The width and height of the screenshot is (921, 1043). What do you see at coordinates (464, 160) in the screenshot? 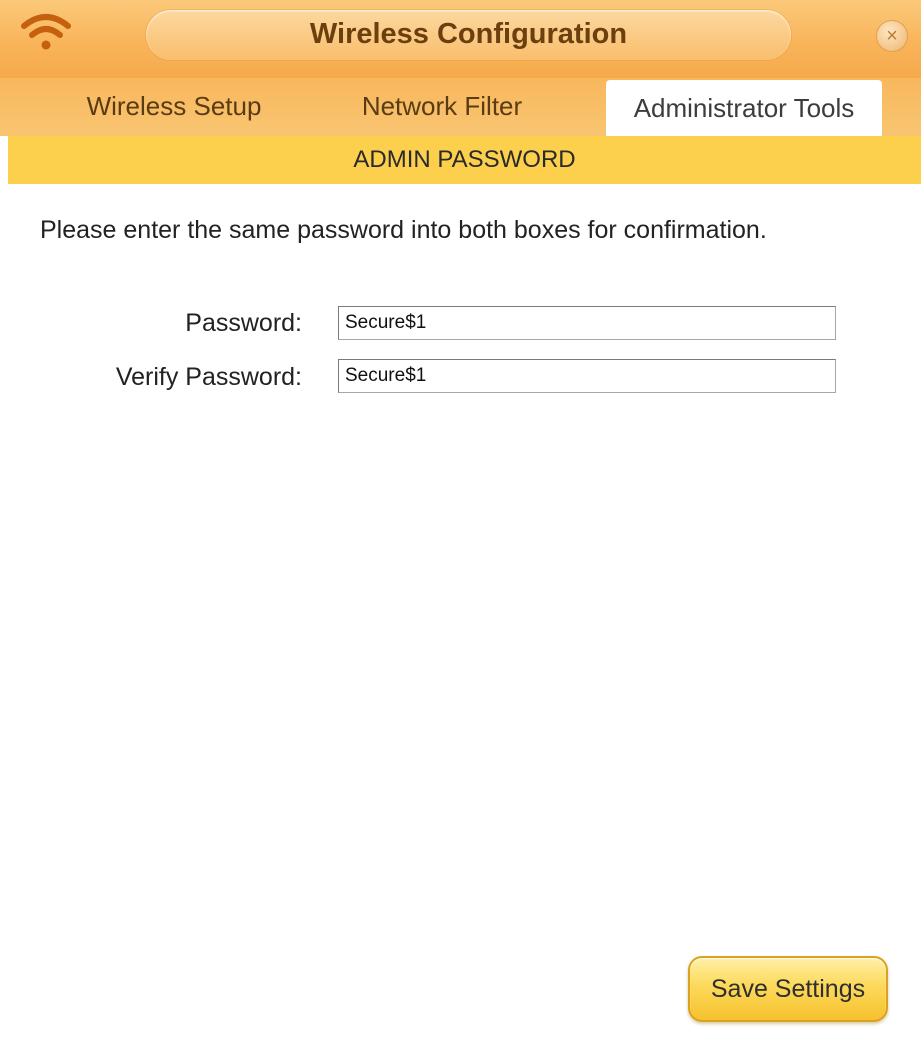
I see `section-title: ADMIN PASSWORD` at bounding box center [464, 160].